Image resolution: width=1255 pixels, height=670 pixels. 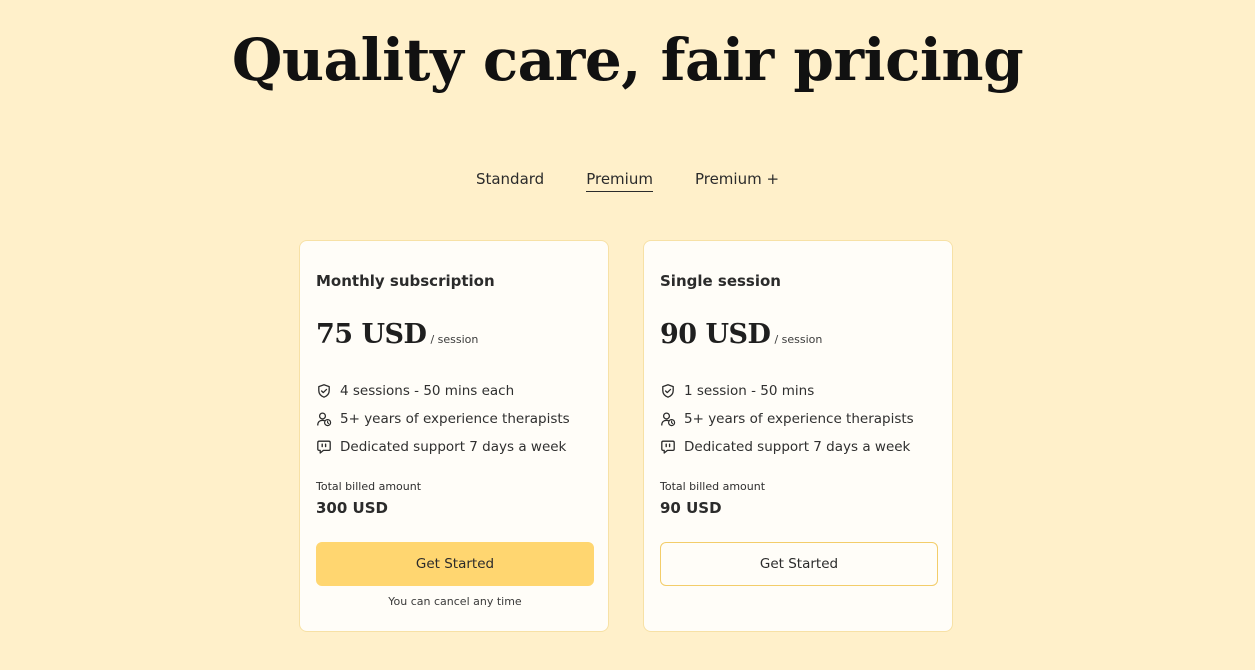 I want to click on plan-price: 75 USD, so click(x=371, y=334).